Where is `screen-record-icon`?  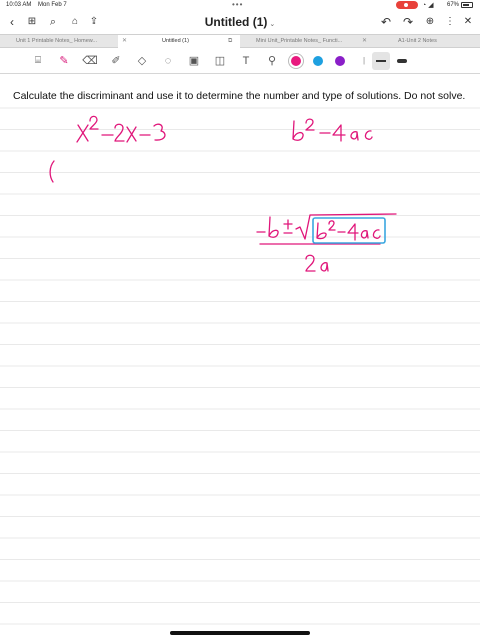
screen-record-icon is located at coordinates (407, 5).